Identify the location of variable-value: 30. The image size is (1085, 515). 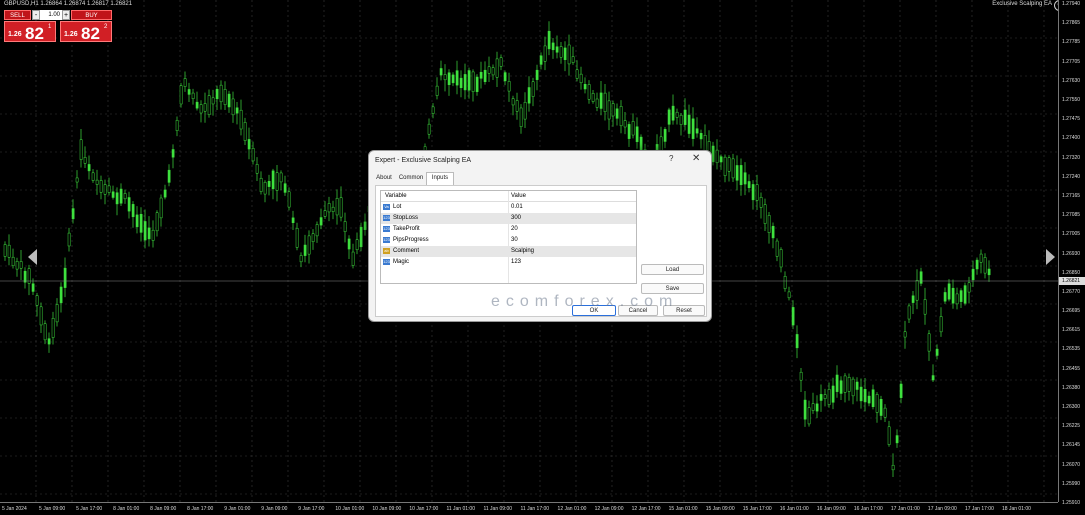
(514, 240).